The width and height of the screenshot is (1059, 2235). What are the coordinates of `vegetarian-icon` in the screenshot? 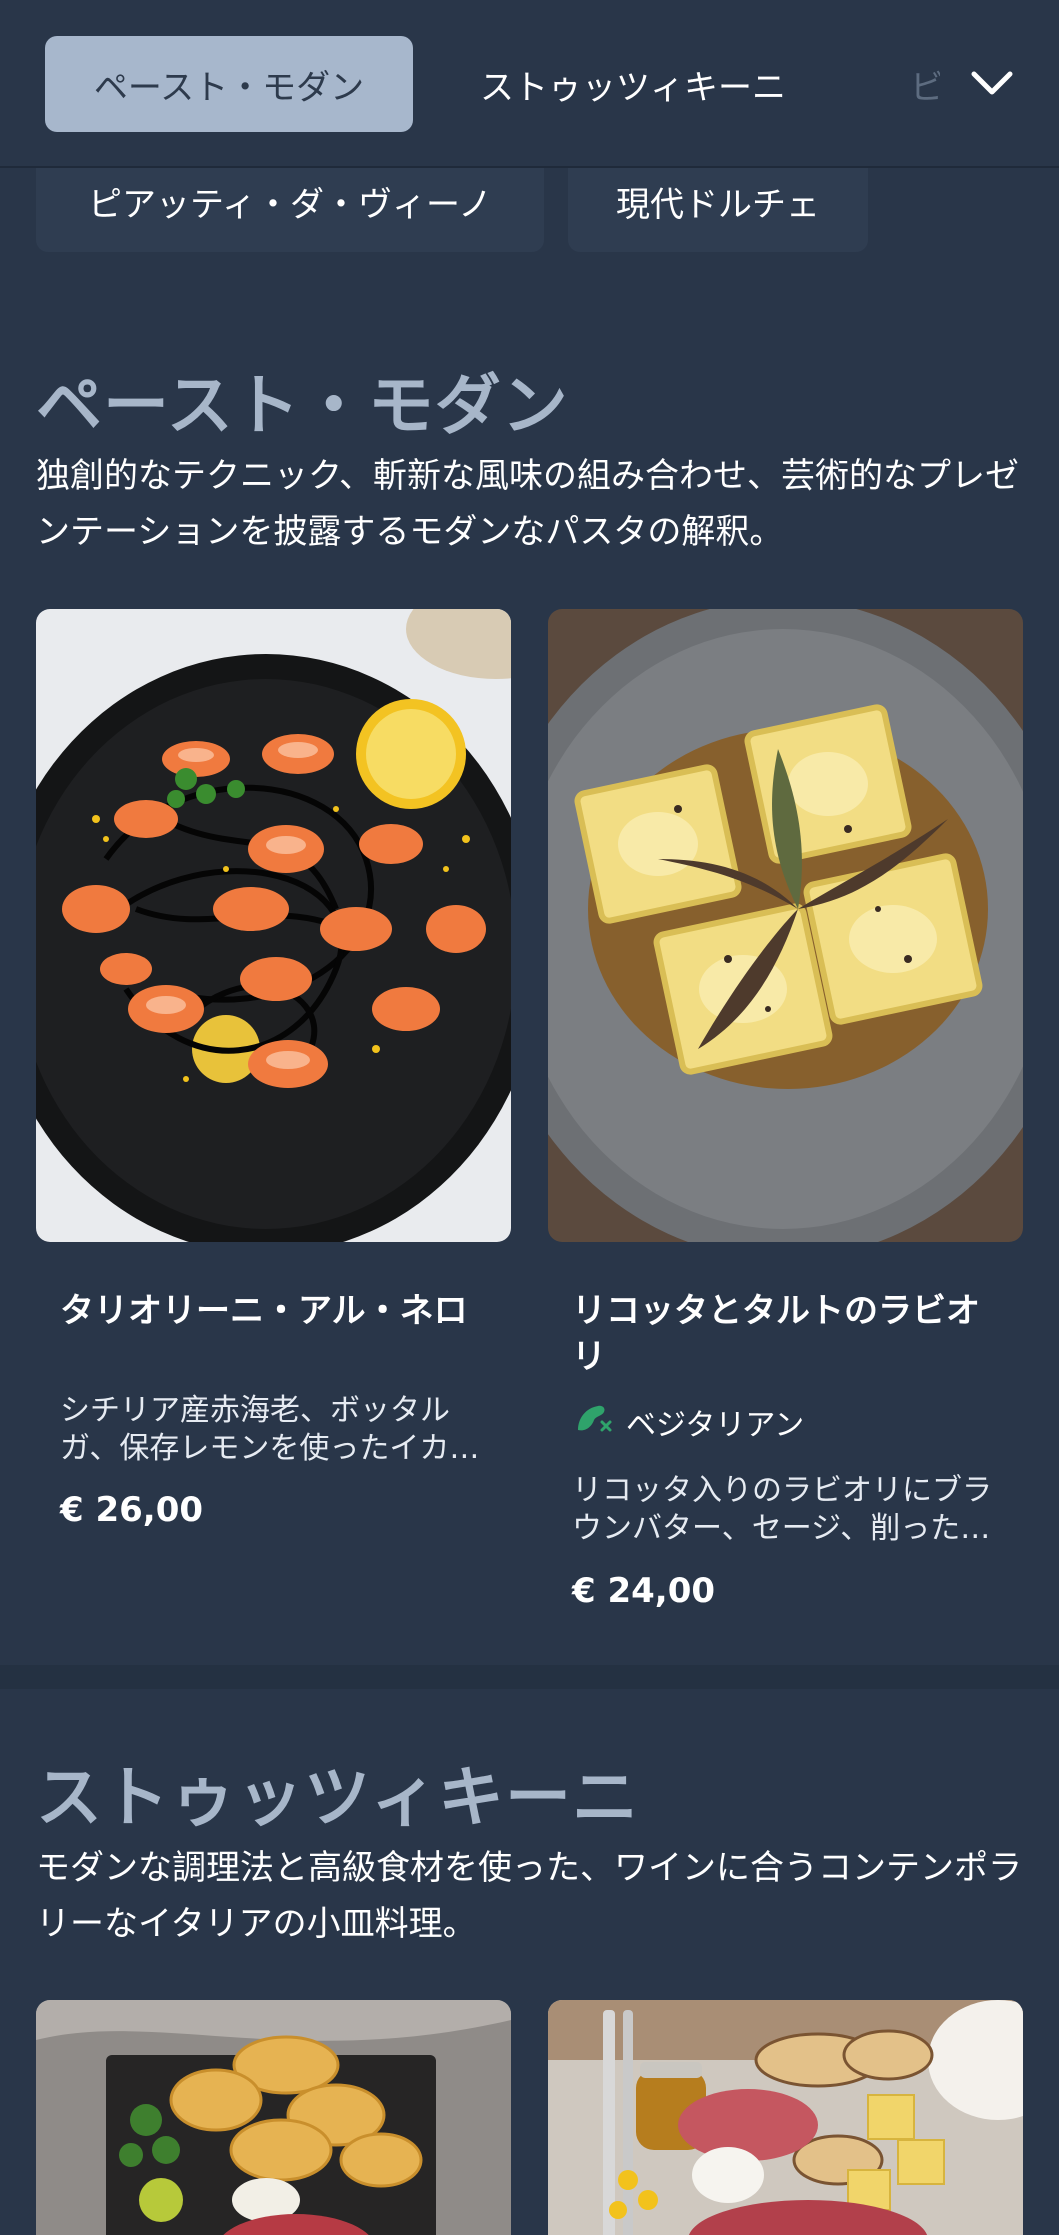 It's located at (593, 1422).